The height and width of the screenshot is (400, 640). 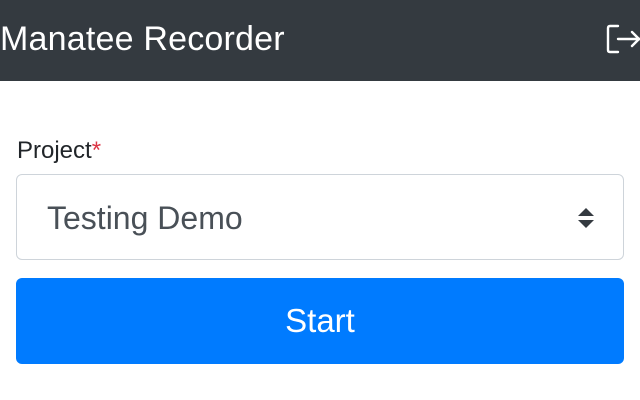 I want to click on logout-button, so click(x=622, y=39).